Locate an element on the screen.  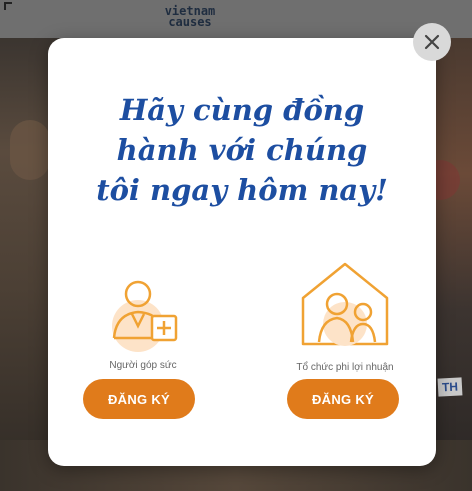
headline-line: tôi ngay hôm nay! is located at coordinates (242, 190).